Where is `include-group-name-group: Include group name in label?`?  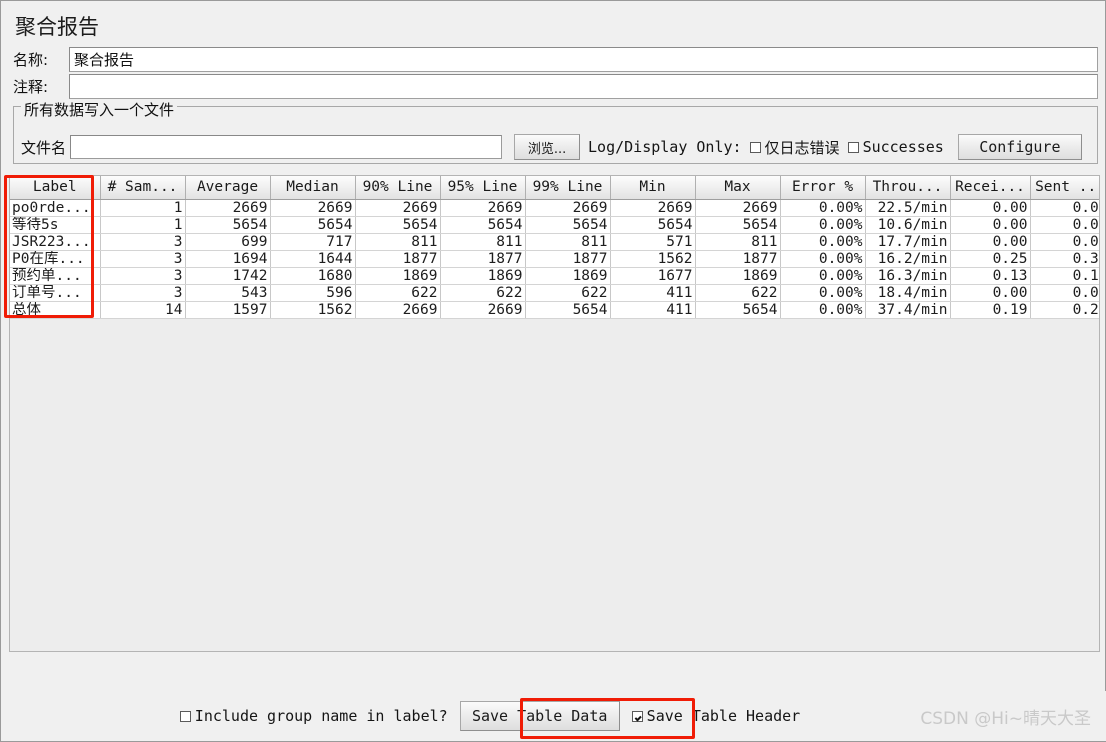
include-group-name-group: Include group name in label? is located at coordinates (310, 716).